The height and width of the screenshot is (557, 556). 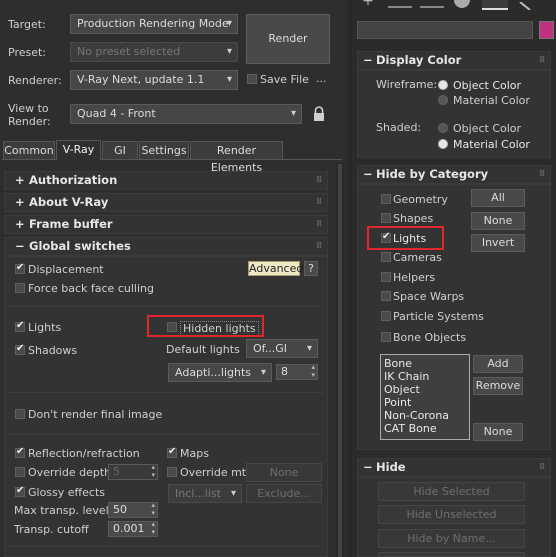 I want to click on rollout-display-color: − Display Color ⁞⁞, so click(x=454, y=60).